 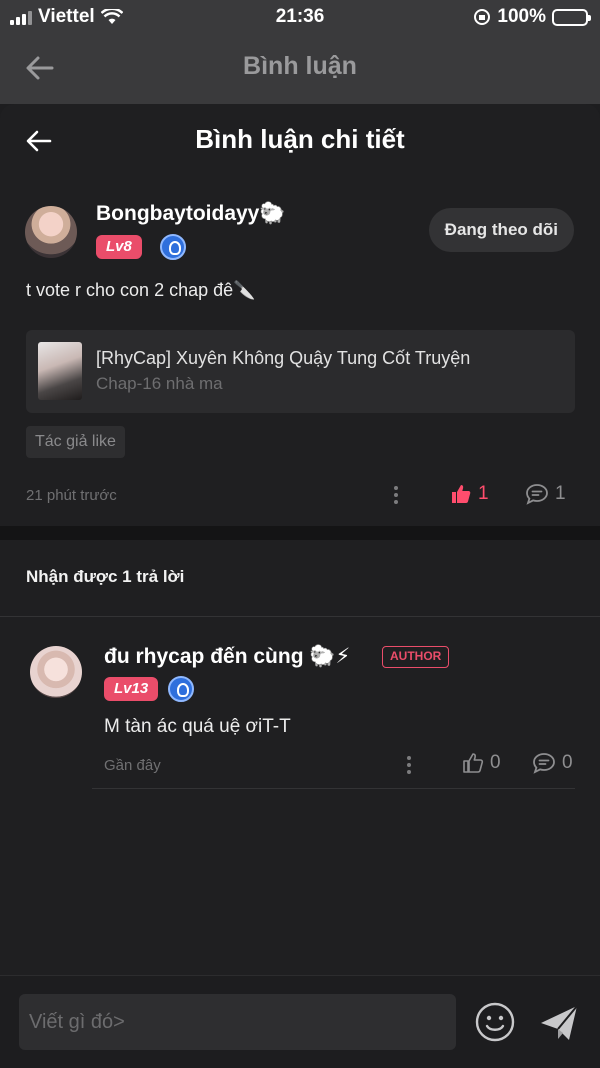 I want to click on comment-text: t vote r cho con 2 chap đê🔪, so click(x=141, y=290).